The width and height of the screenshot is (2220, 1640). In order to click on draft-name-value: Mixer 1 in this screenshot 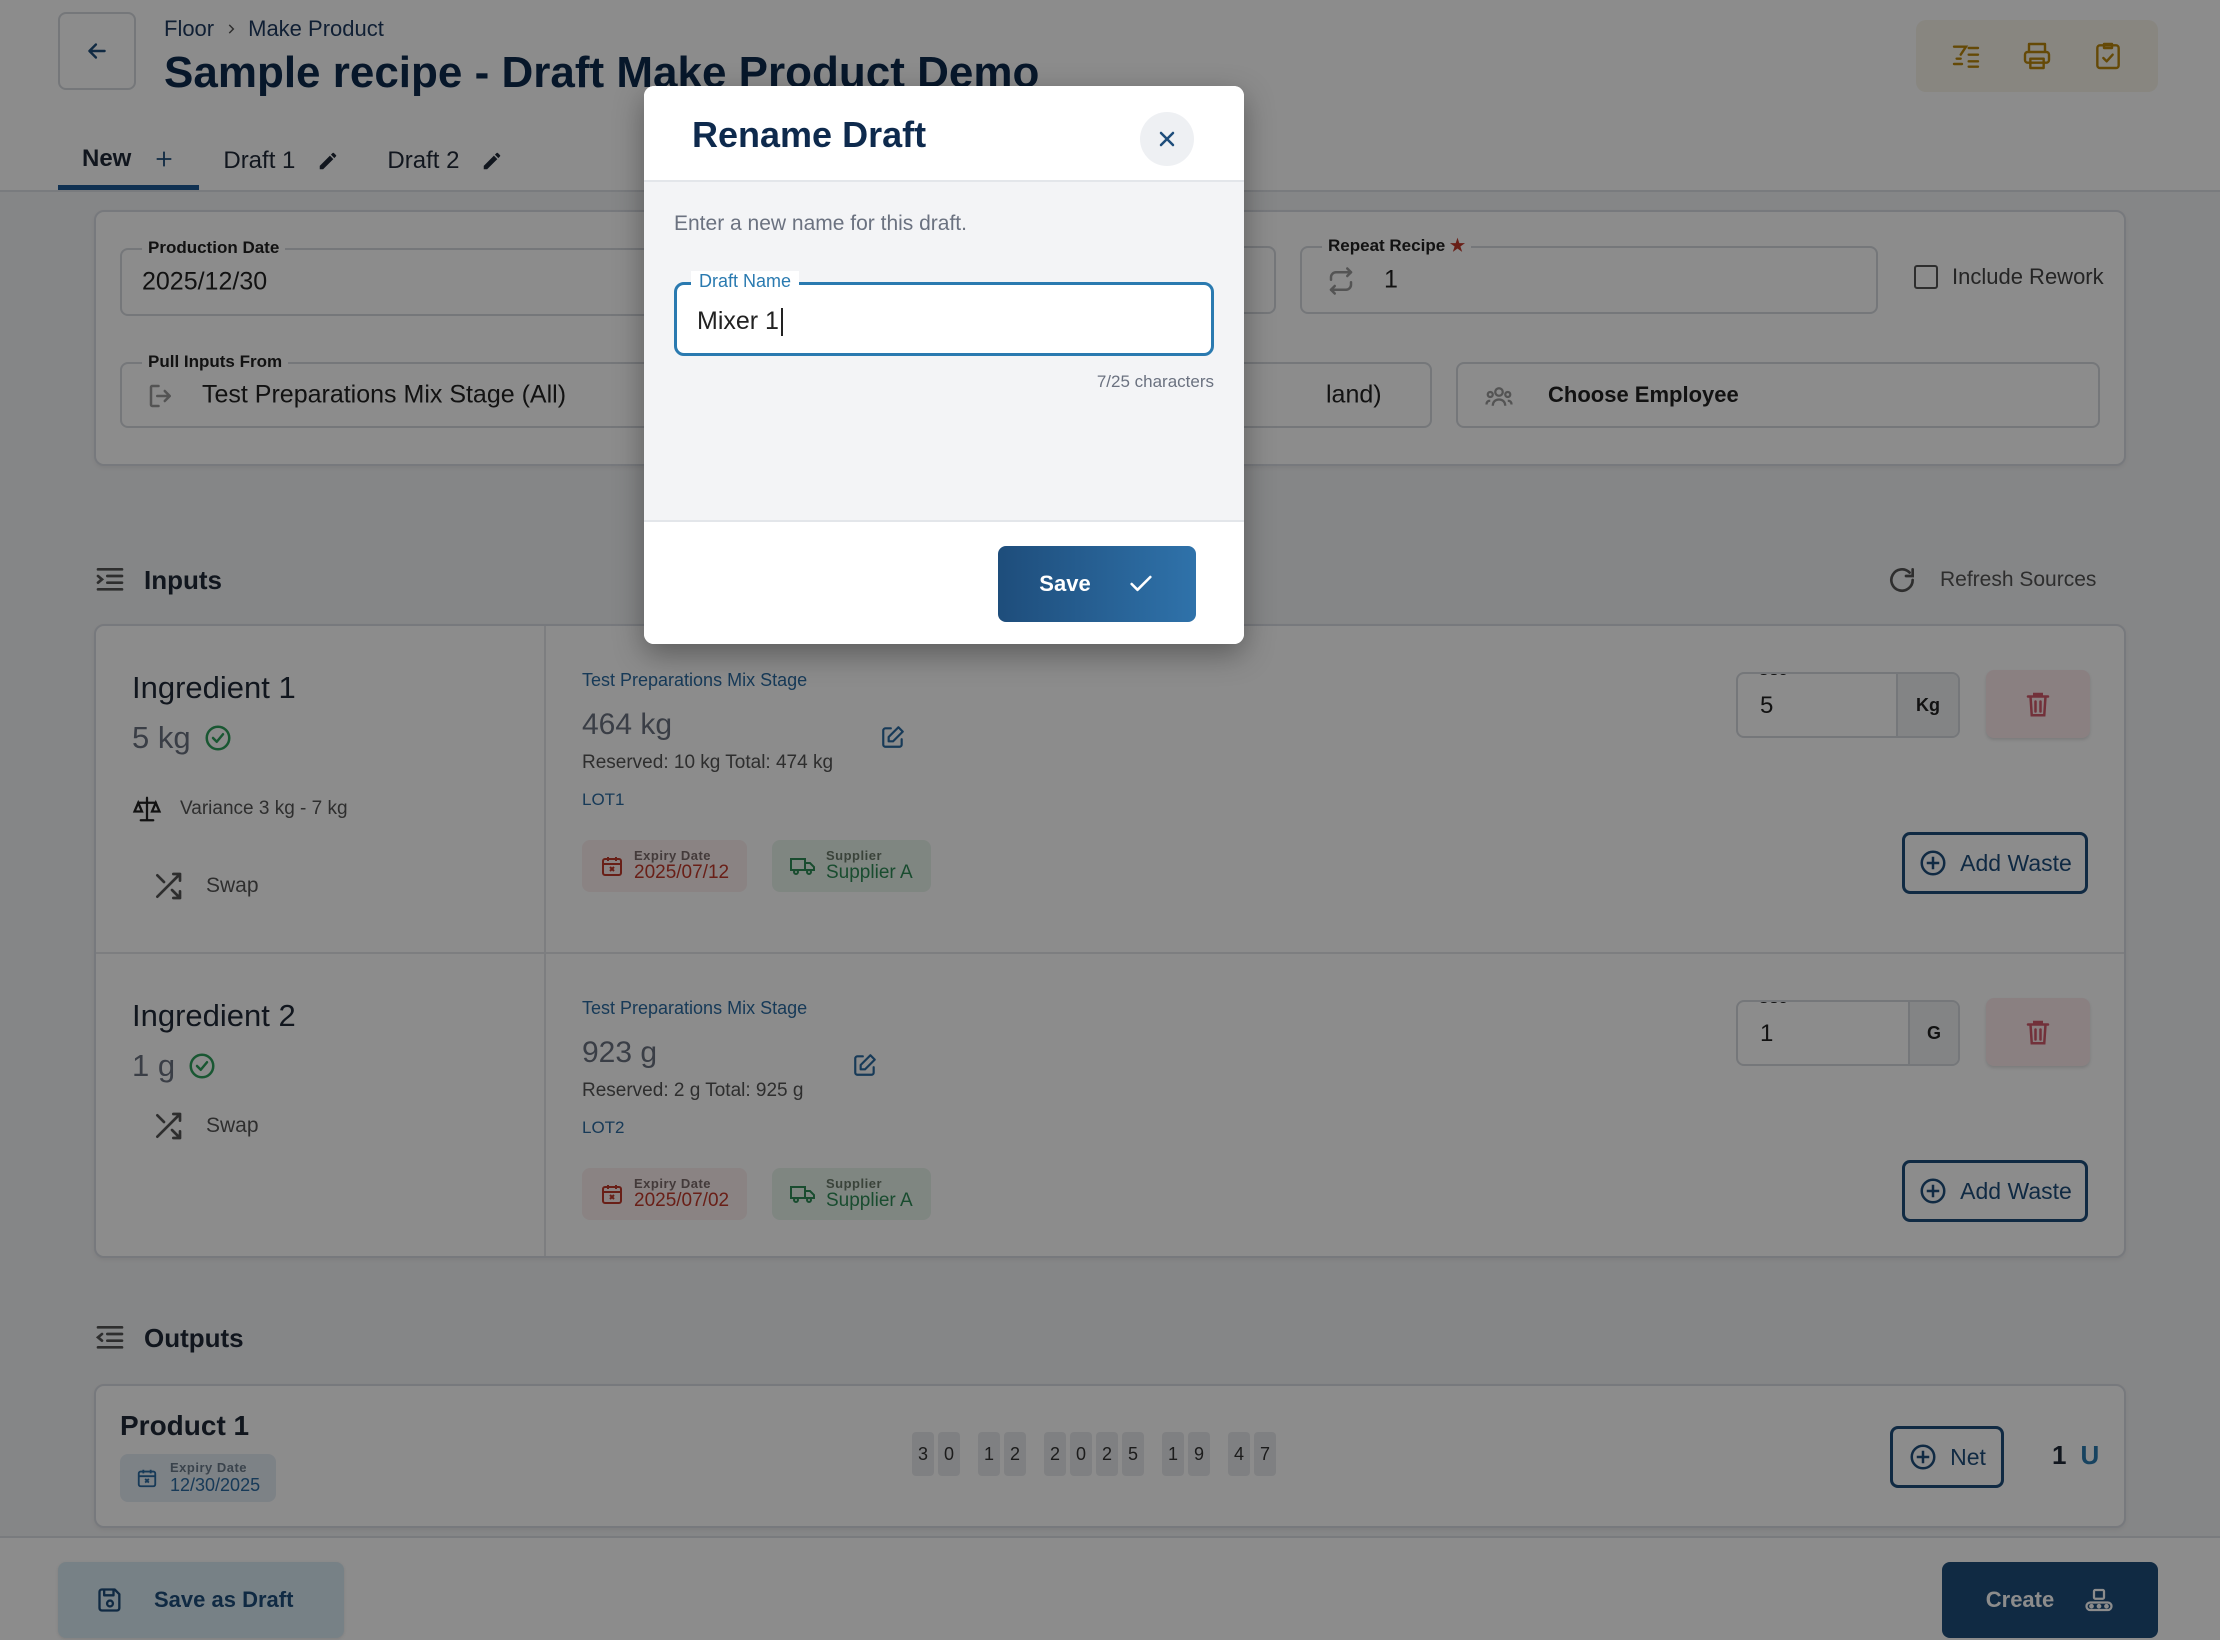, I will do `click(738, 321)`.